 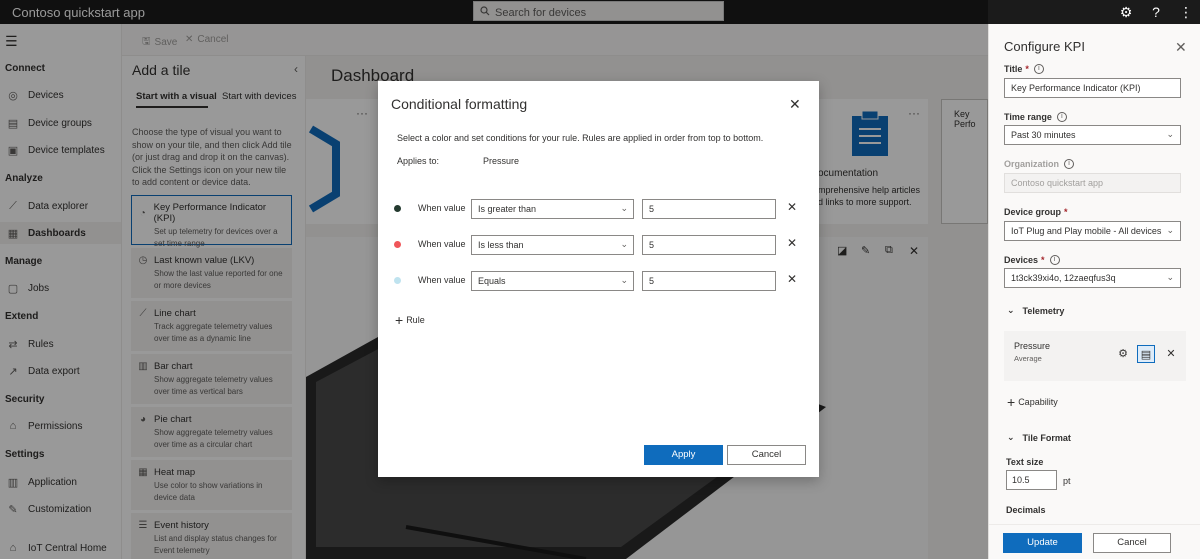 I want to click on panel-title: Configure KPI, so click(x=1044, y=46).